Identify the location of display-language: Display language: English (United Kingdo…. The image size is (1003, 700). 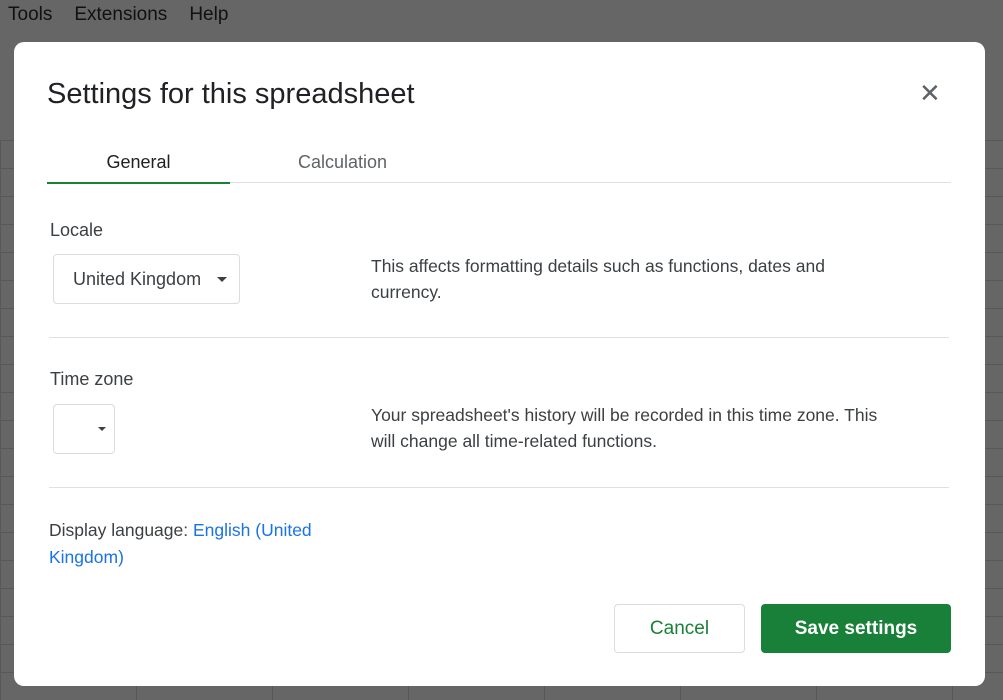
(199, 544).